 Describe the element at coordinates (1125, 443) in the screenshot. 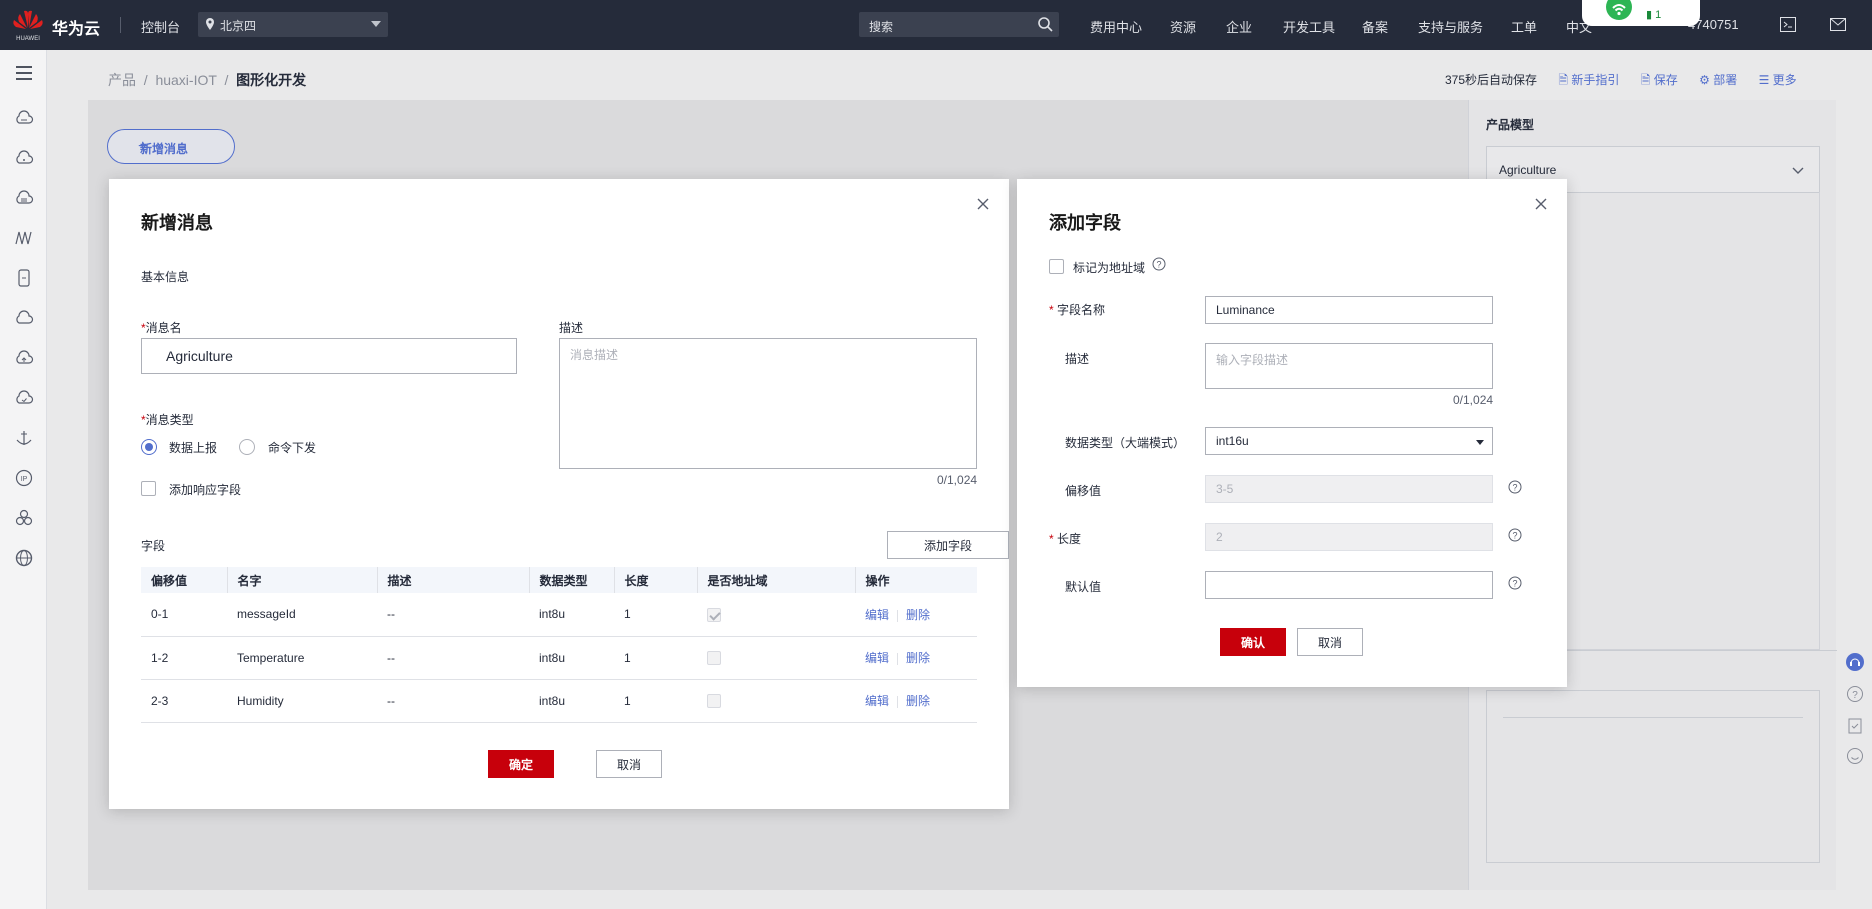

I see `data-type-label: 数据类型（大端模式）` at that location.